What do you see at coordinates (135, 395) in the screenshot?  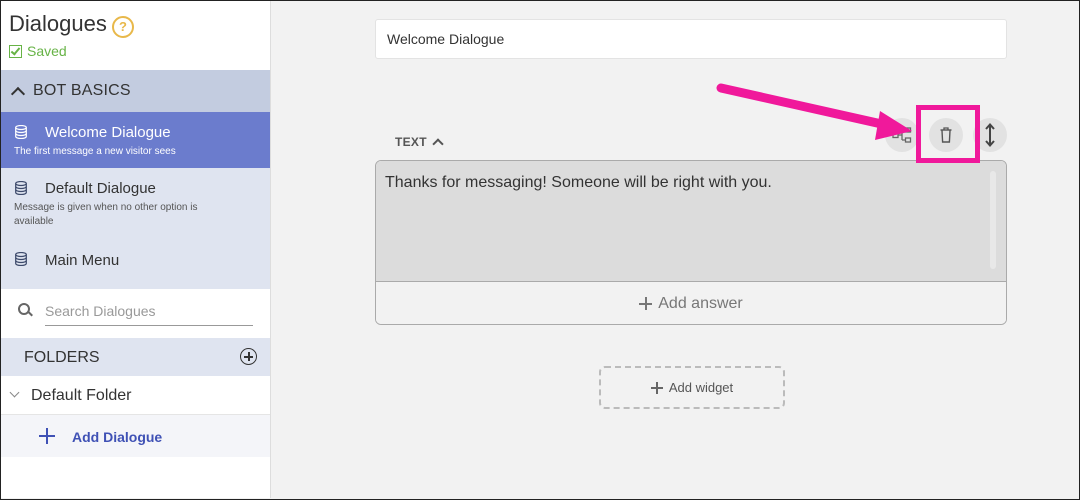 I see `folder-item-default: Default Folder` at bounding box center [135, 395].